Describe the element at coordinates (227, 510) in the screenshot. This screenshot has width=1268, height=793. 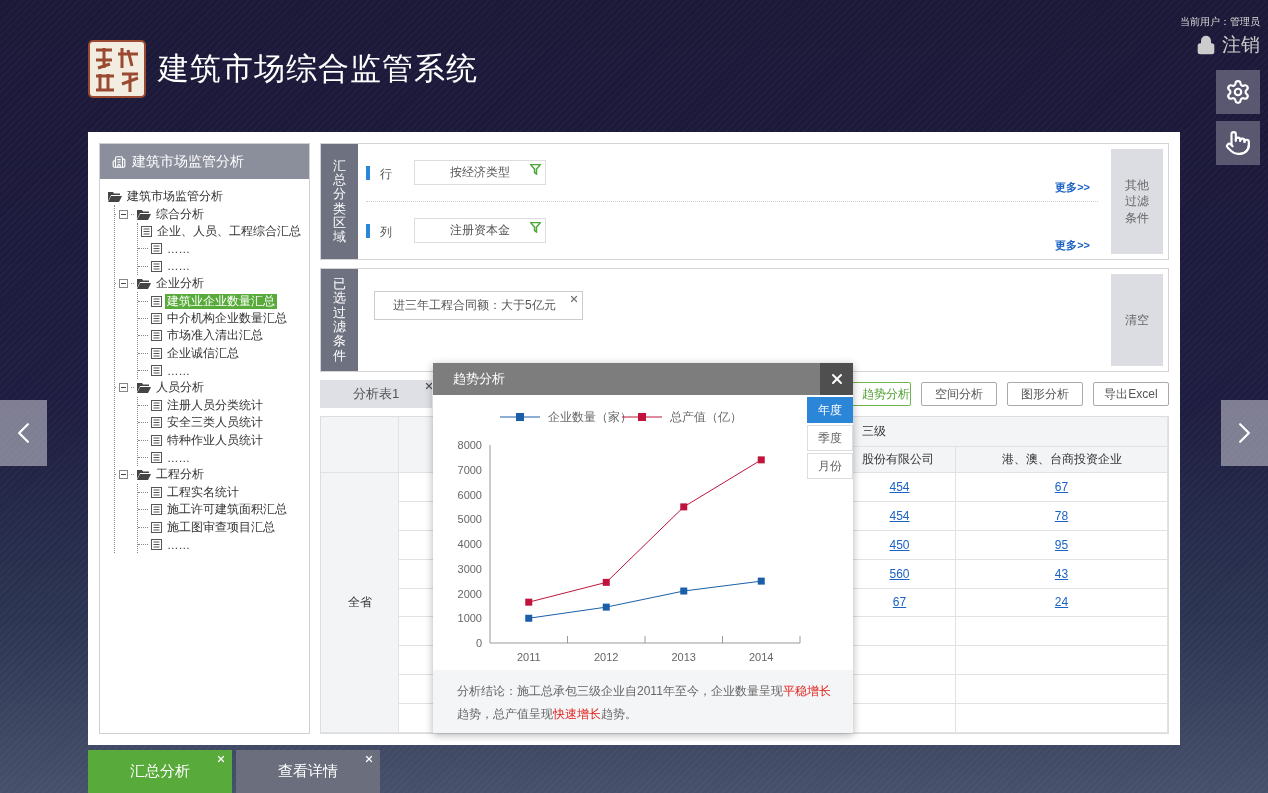
I see `tree-item: 施工许可建筑面积汇总` at that location.